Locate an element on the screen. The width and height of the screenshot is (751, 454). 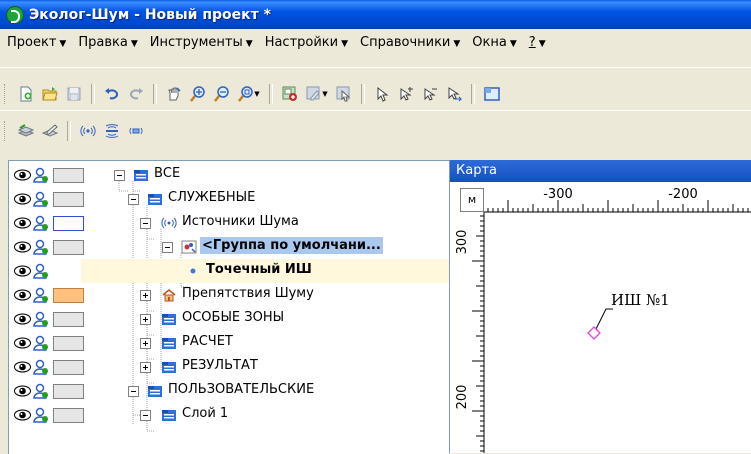
move-point-button is located at coordinates (454, 94).